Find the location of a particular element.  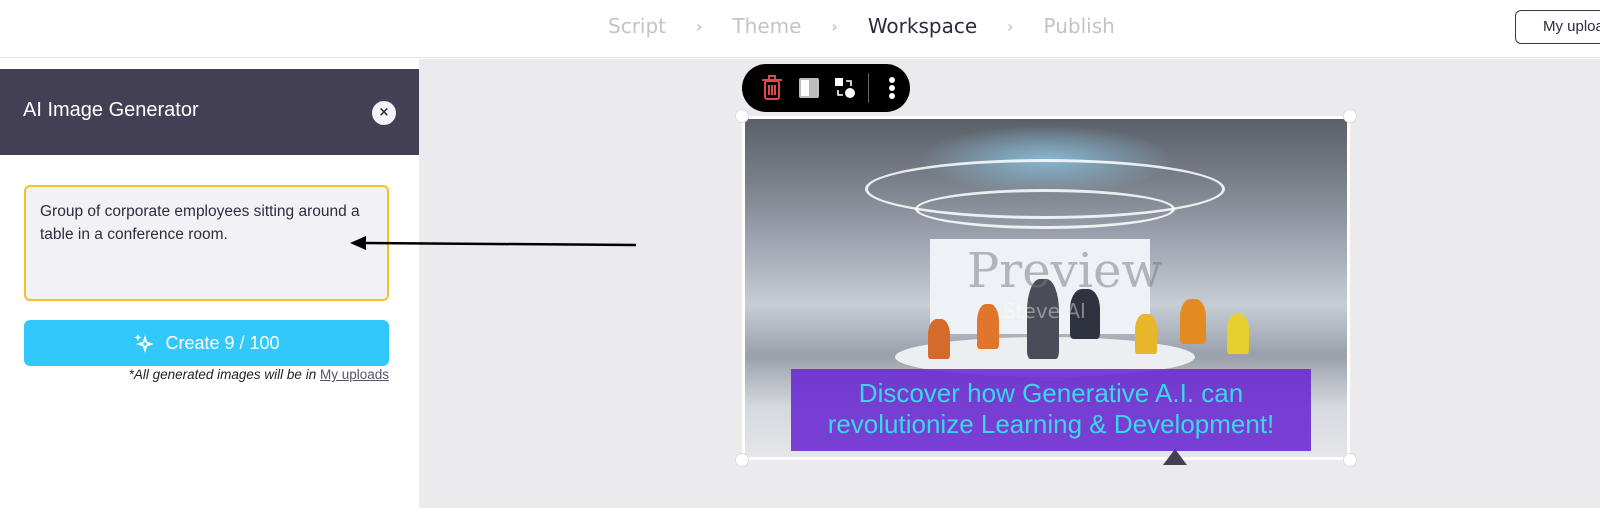

resize-handle-bottom-left is located at coordinates (742, 460).